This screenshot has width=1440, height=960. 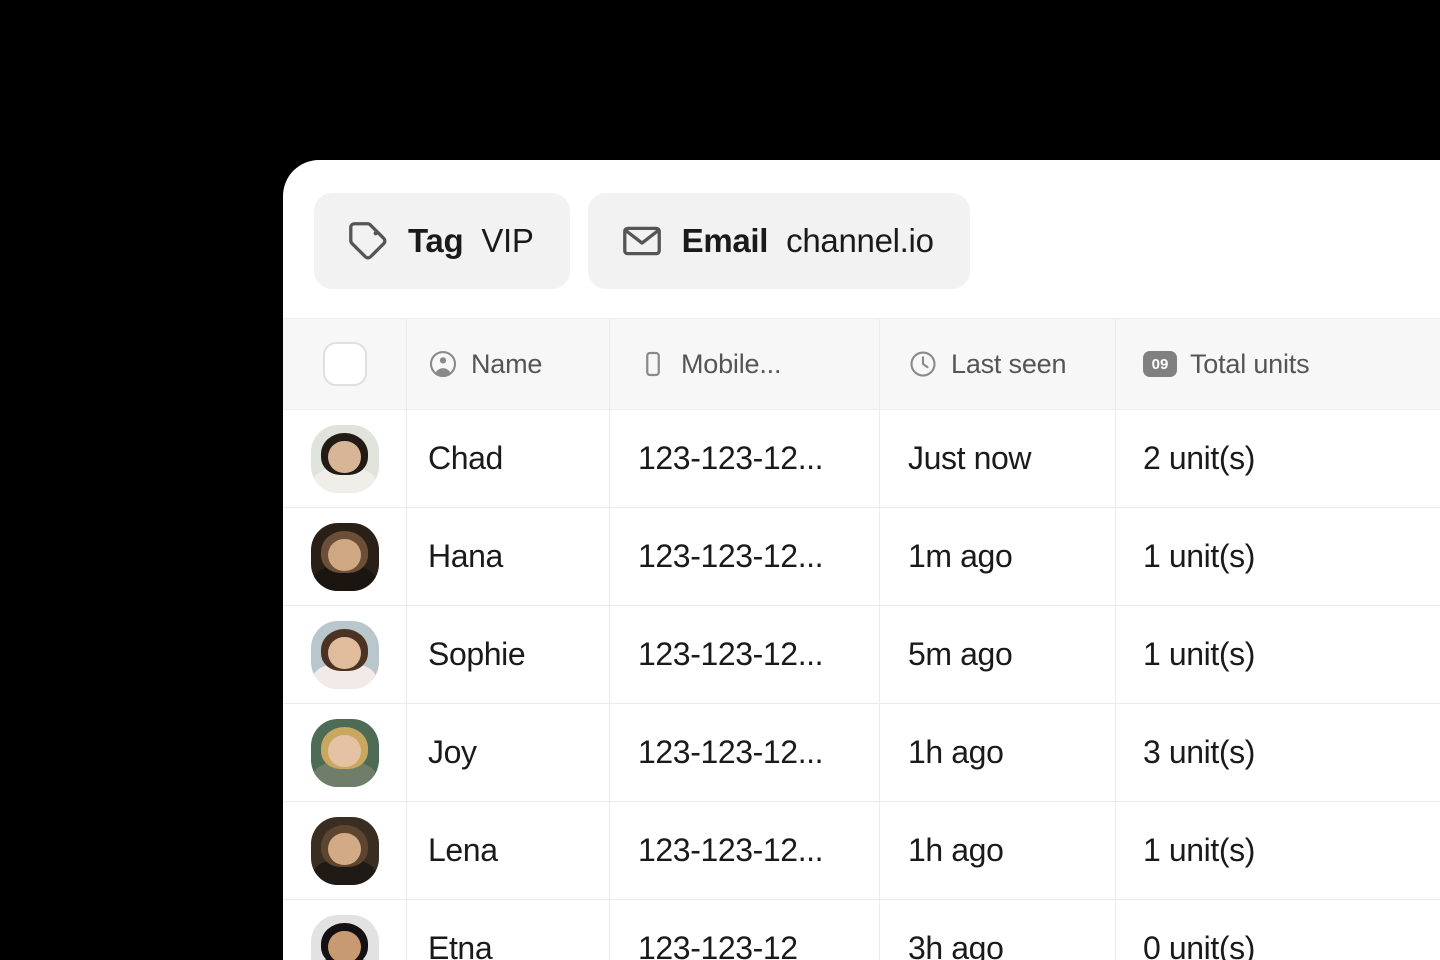 I want to click on number-badge-text: 09, so click(x=1160, y=364).